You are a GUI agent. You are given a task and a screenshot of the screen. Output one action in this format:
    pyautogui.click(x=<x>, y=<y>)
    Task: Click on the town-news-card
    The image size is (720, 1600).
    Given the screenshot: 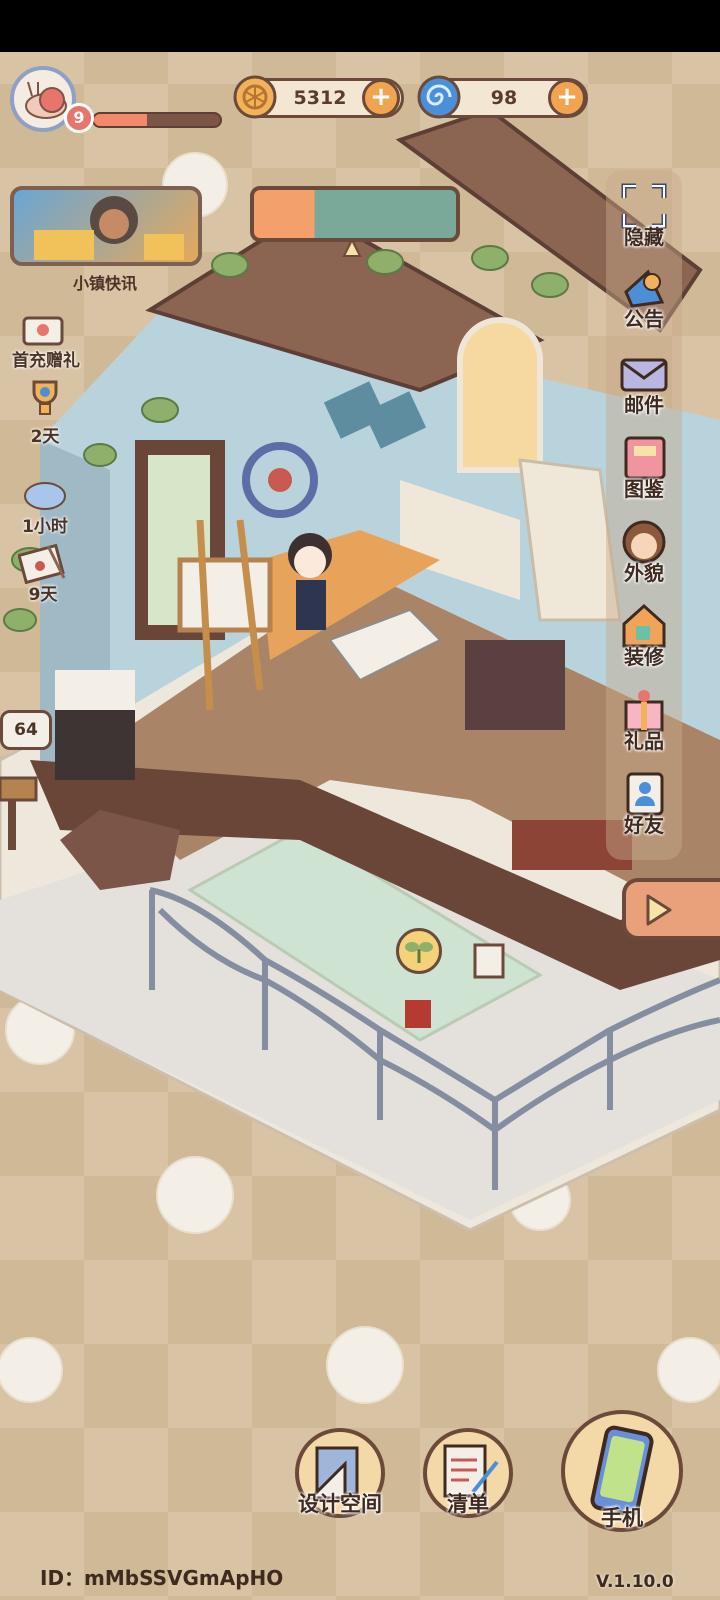 What is the action you would take?
    pyautogui.click(x=106, y=226)
    